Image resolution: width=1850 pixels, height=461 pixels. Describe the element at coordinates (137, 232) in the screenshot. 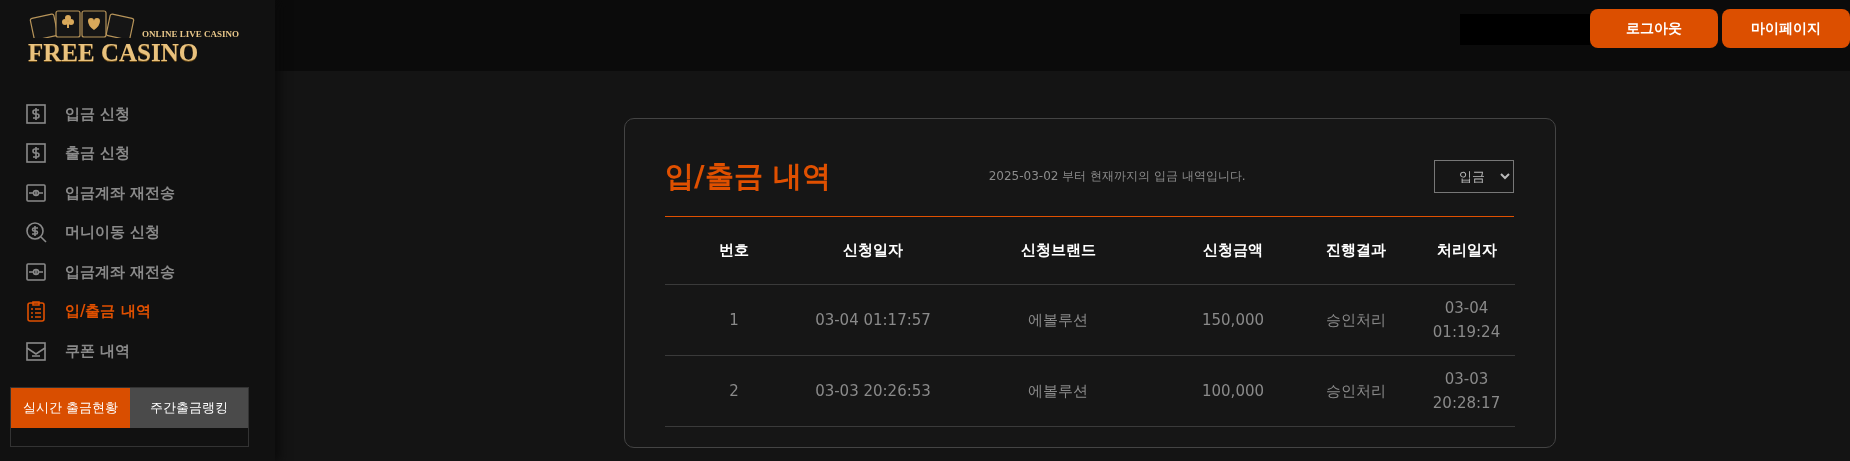

I see `menu-item: 머니이동 신청` at that location.